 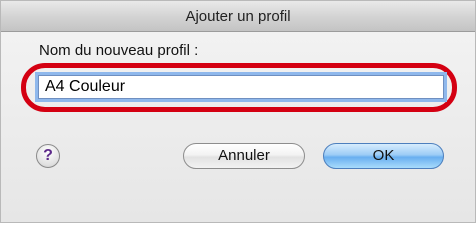 What do you see at coordinates (241, 87) in the screenshot?
I see `profile-name-input` at bounding box center [241, 87].